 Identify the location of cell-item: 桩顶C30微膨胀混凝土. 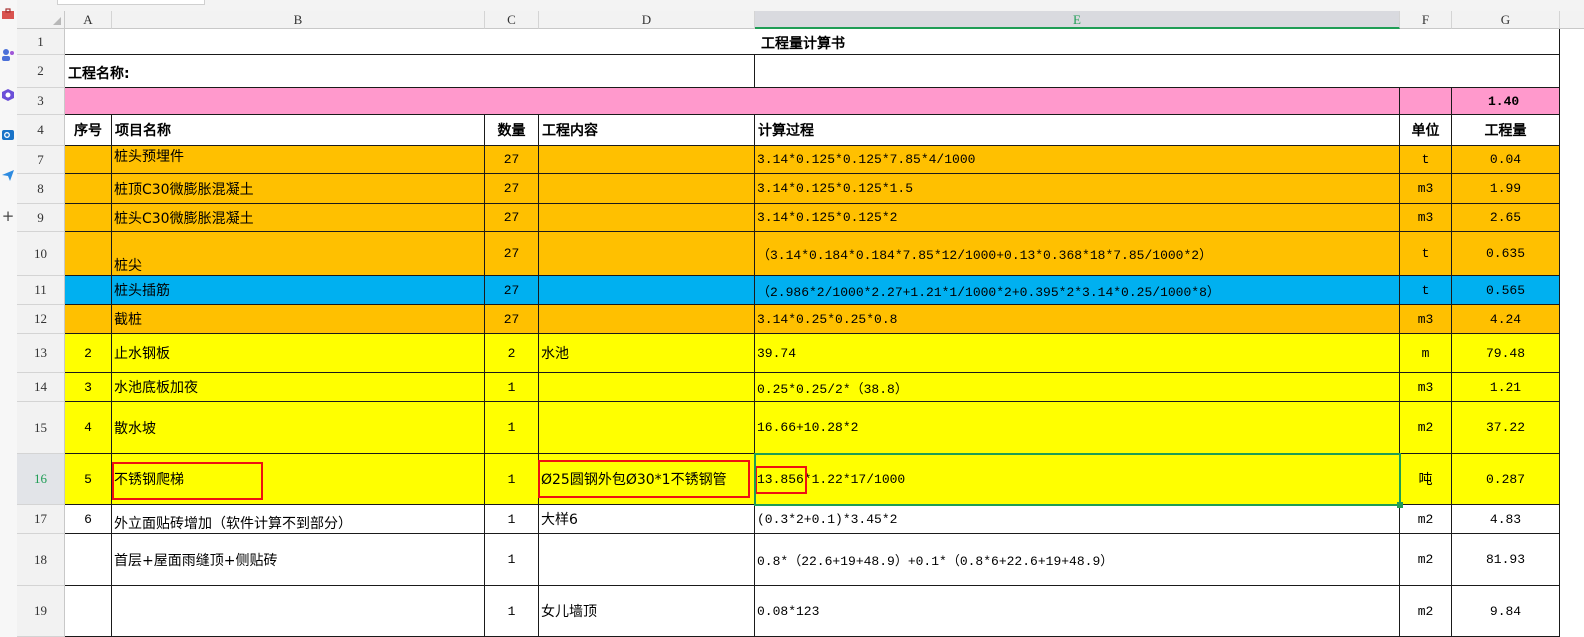
(298, 189).